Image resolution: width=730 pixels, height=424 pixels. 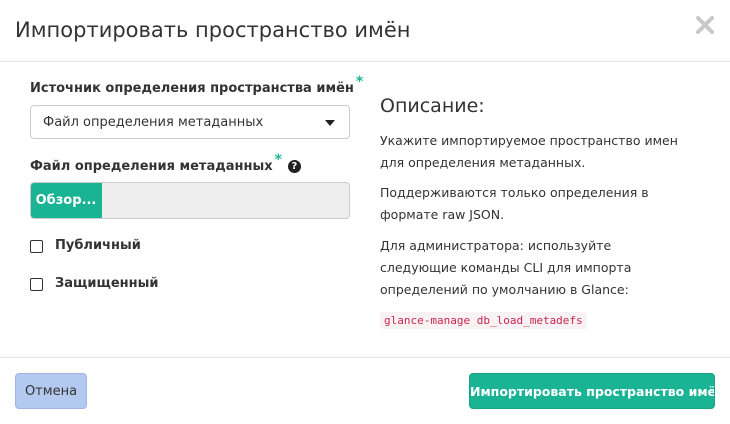 I want to click on caret-down-icon, so click(x=330, y=123).